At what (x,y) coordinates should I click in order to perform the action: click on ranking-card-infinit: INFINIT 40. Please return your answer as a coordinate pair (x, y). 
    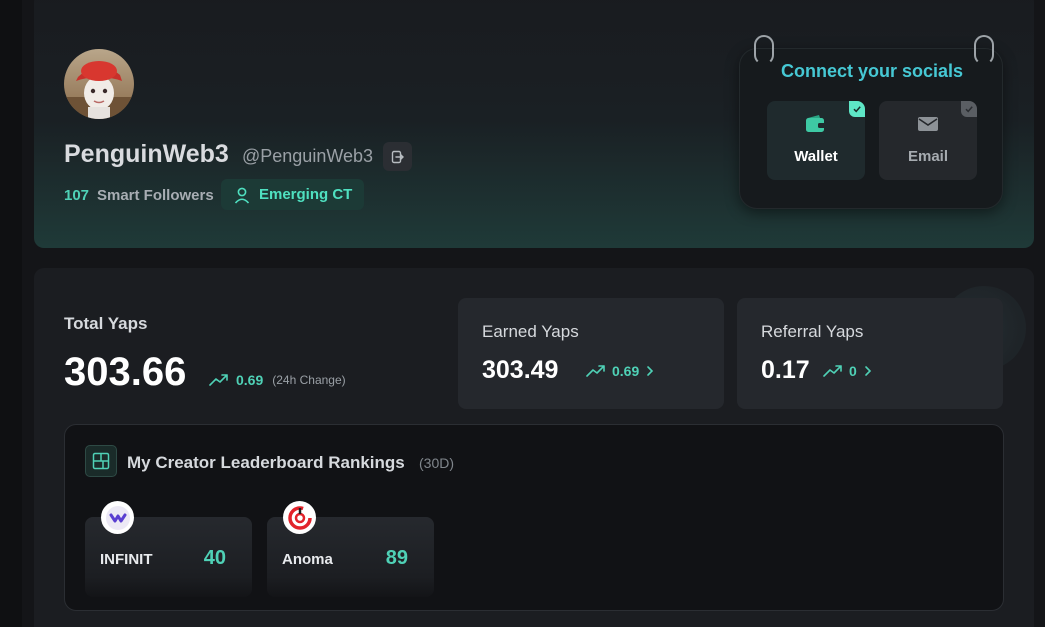
    Looking at the image, I should click on (168, 549).